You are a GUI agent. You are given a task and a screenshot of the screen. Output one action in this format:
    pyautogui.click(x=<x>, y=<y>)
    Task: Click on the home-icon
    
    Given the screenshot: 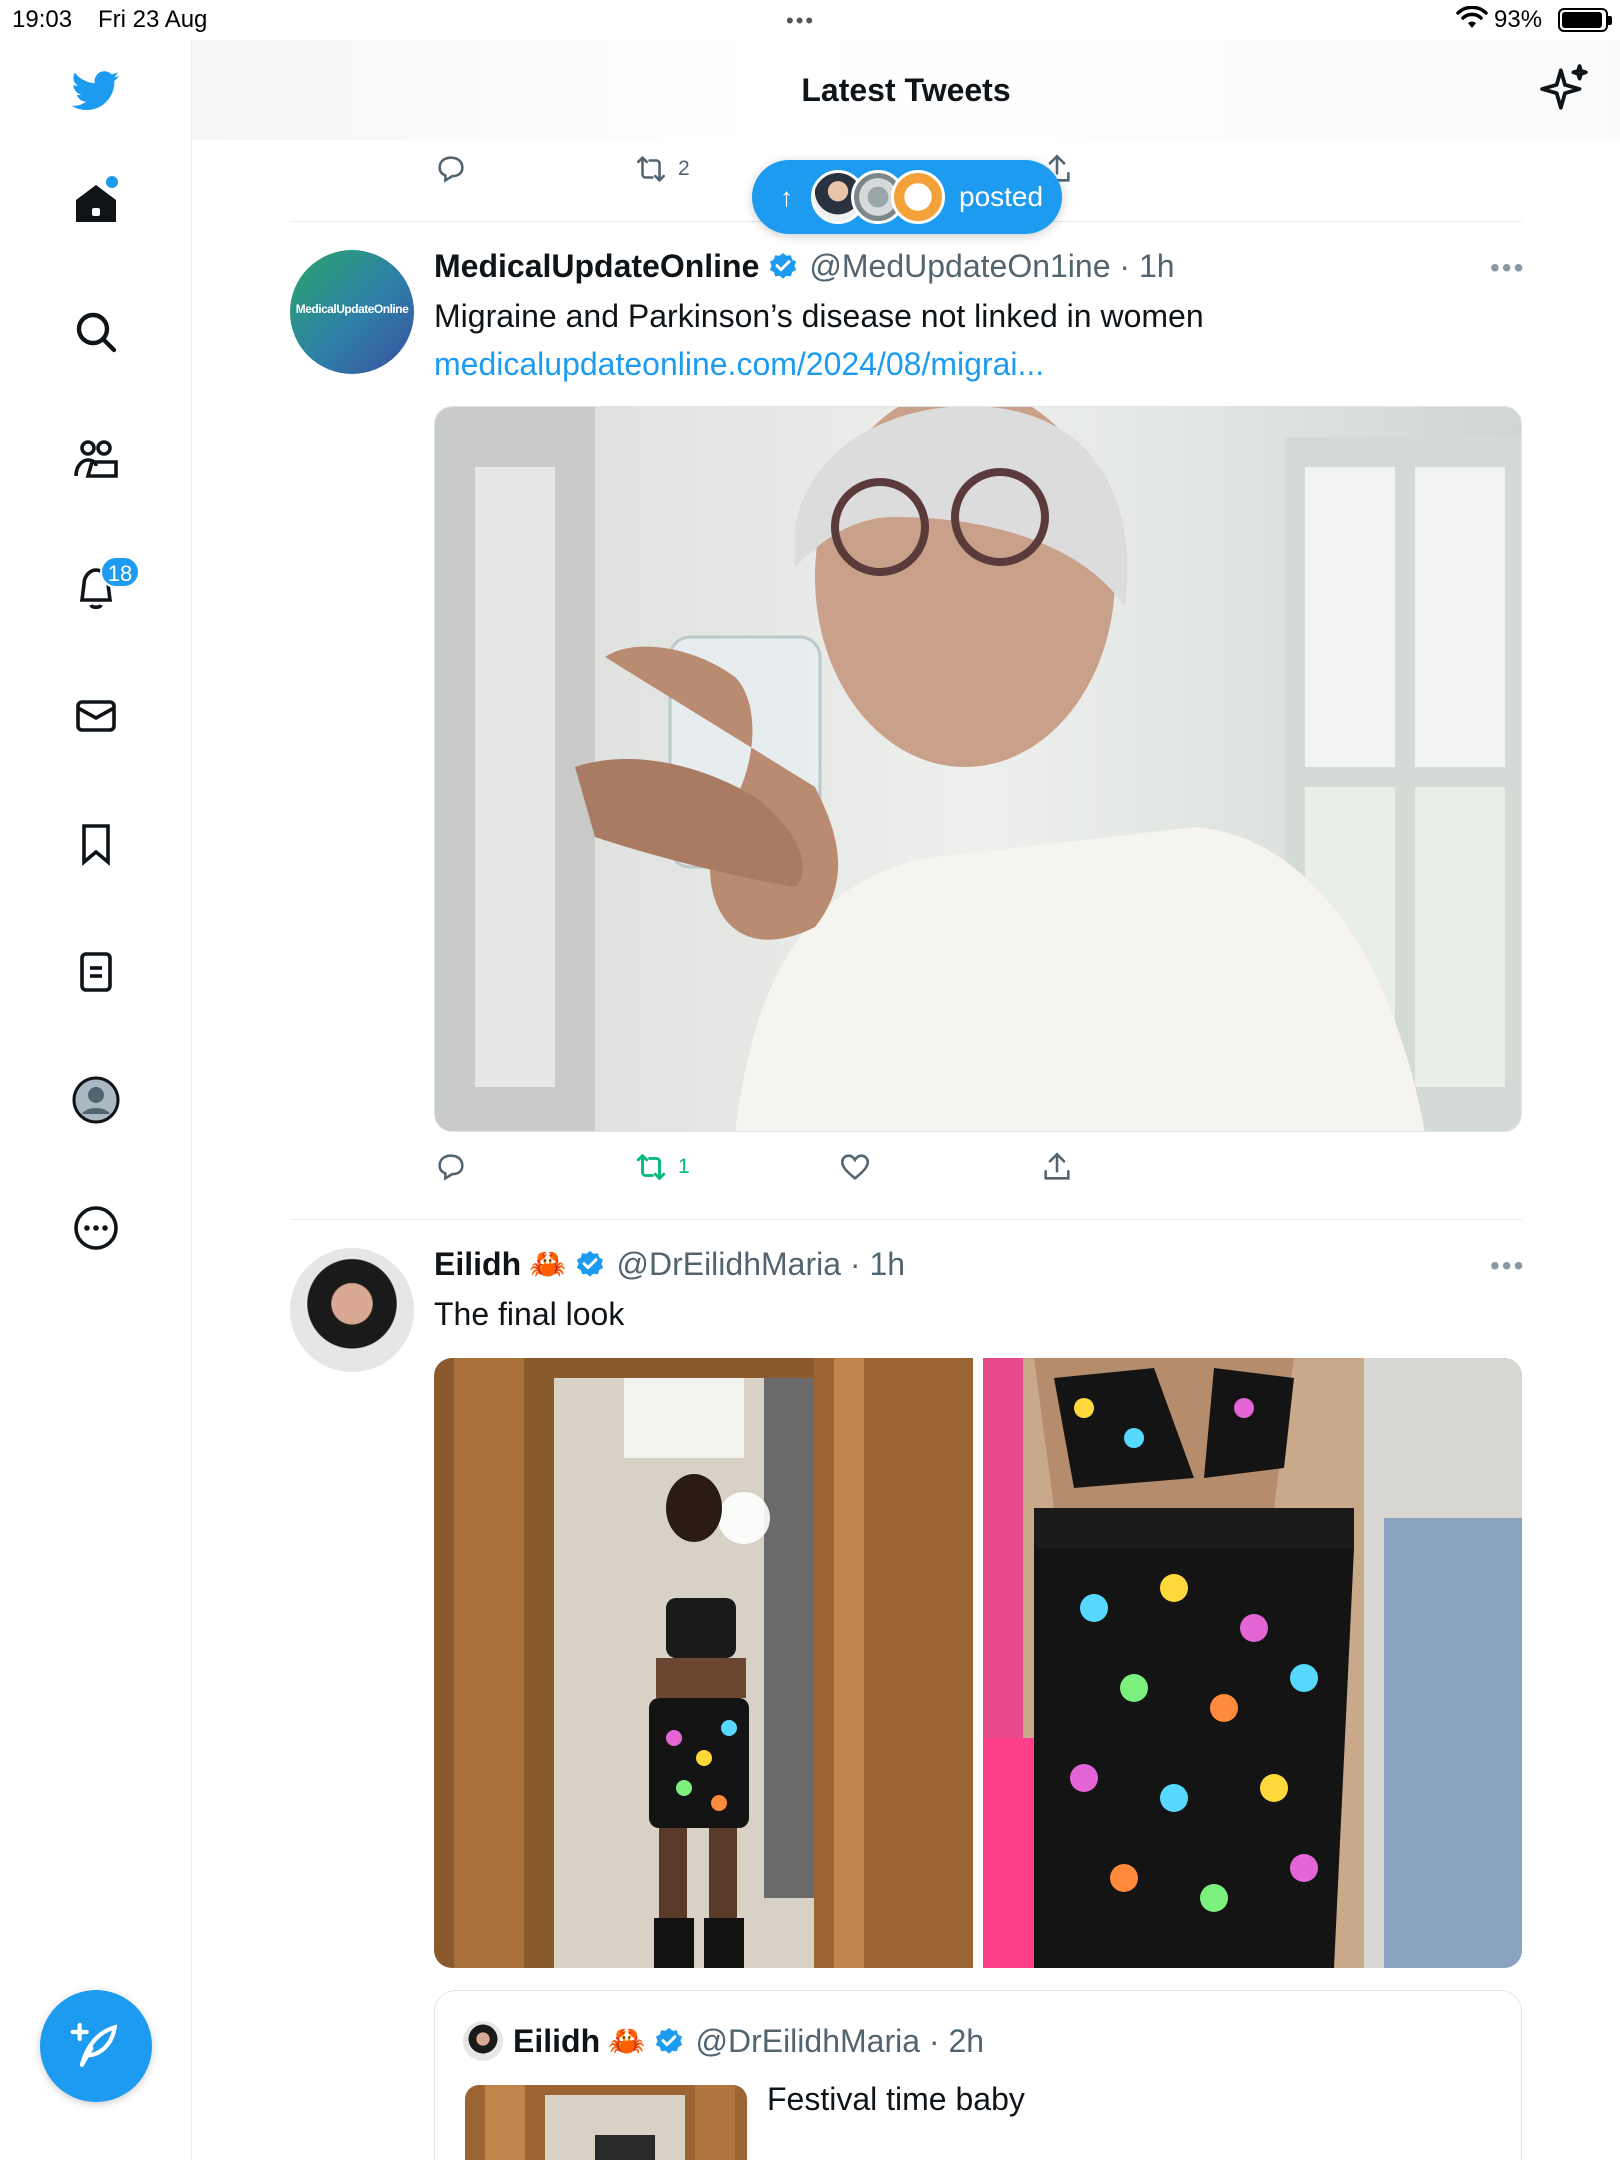 What is the action you would take?
    pyautogui.click(x=96, y=204)
    